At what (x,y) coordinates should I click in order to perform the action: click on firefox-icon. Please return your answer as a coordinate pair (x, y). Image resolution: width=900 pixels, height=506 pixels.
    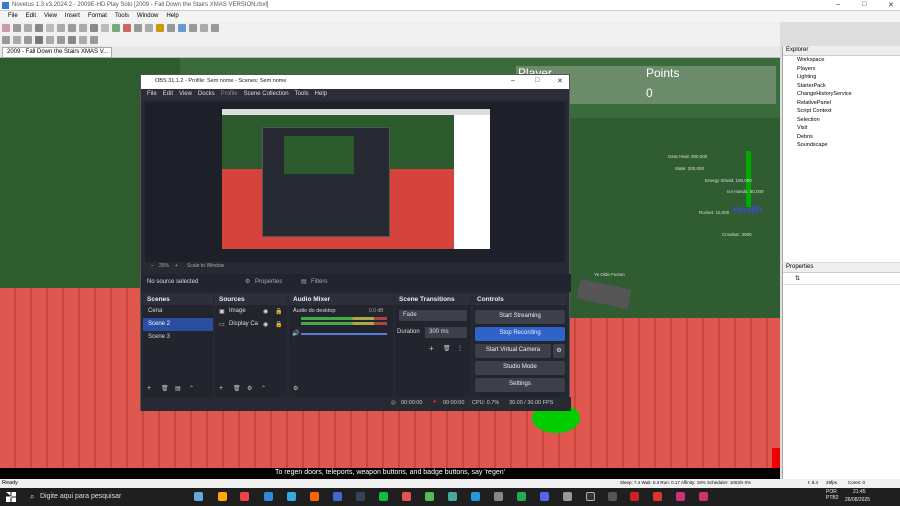
    Looking at the image, I should click on (314, 496).